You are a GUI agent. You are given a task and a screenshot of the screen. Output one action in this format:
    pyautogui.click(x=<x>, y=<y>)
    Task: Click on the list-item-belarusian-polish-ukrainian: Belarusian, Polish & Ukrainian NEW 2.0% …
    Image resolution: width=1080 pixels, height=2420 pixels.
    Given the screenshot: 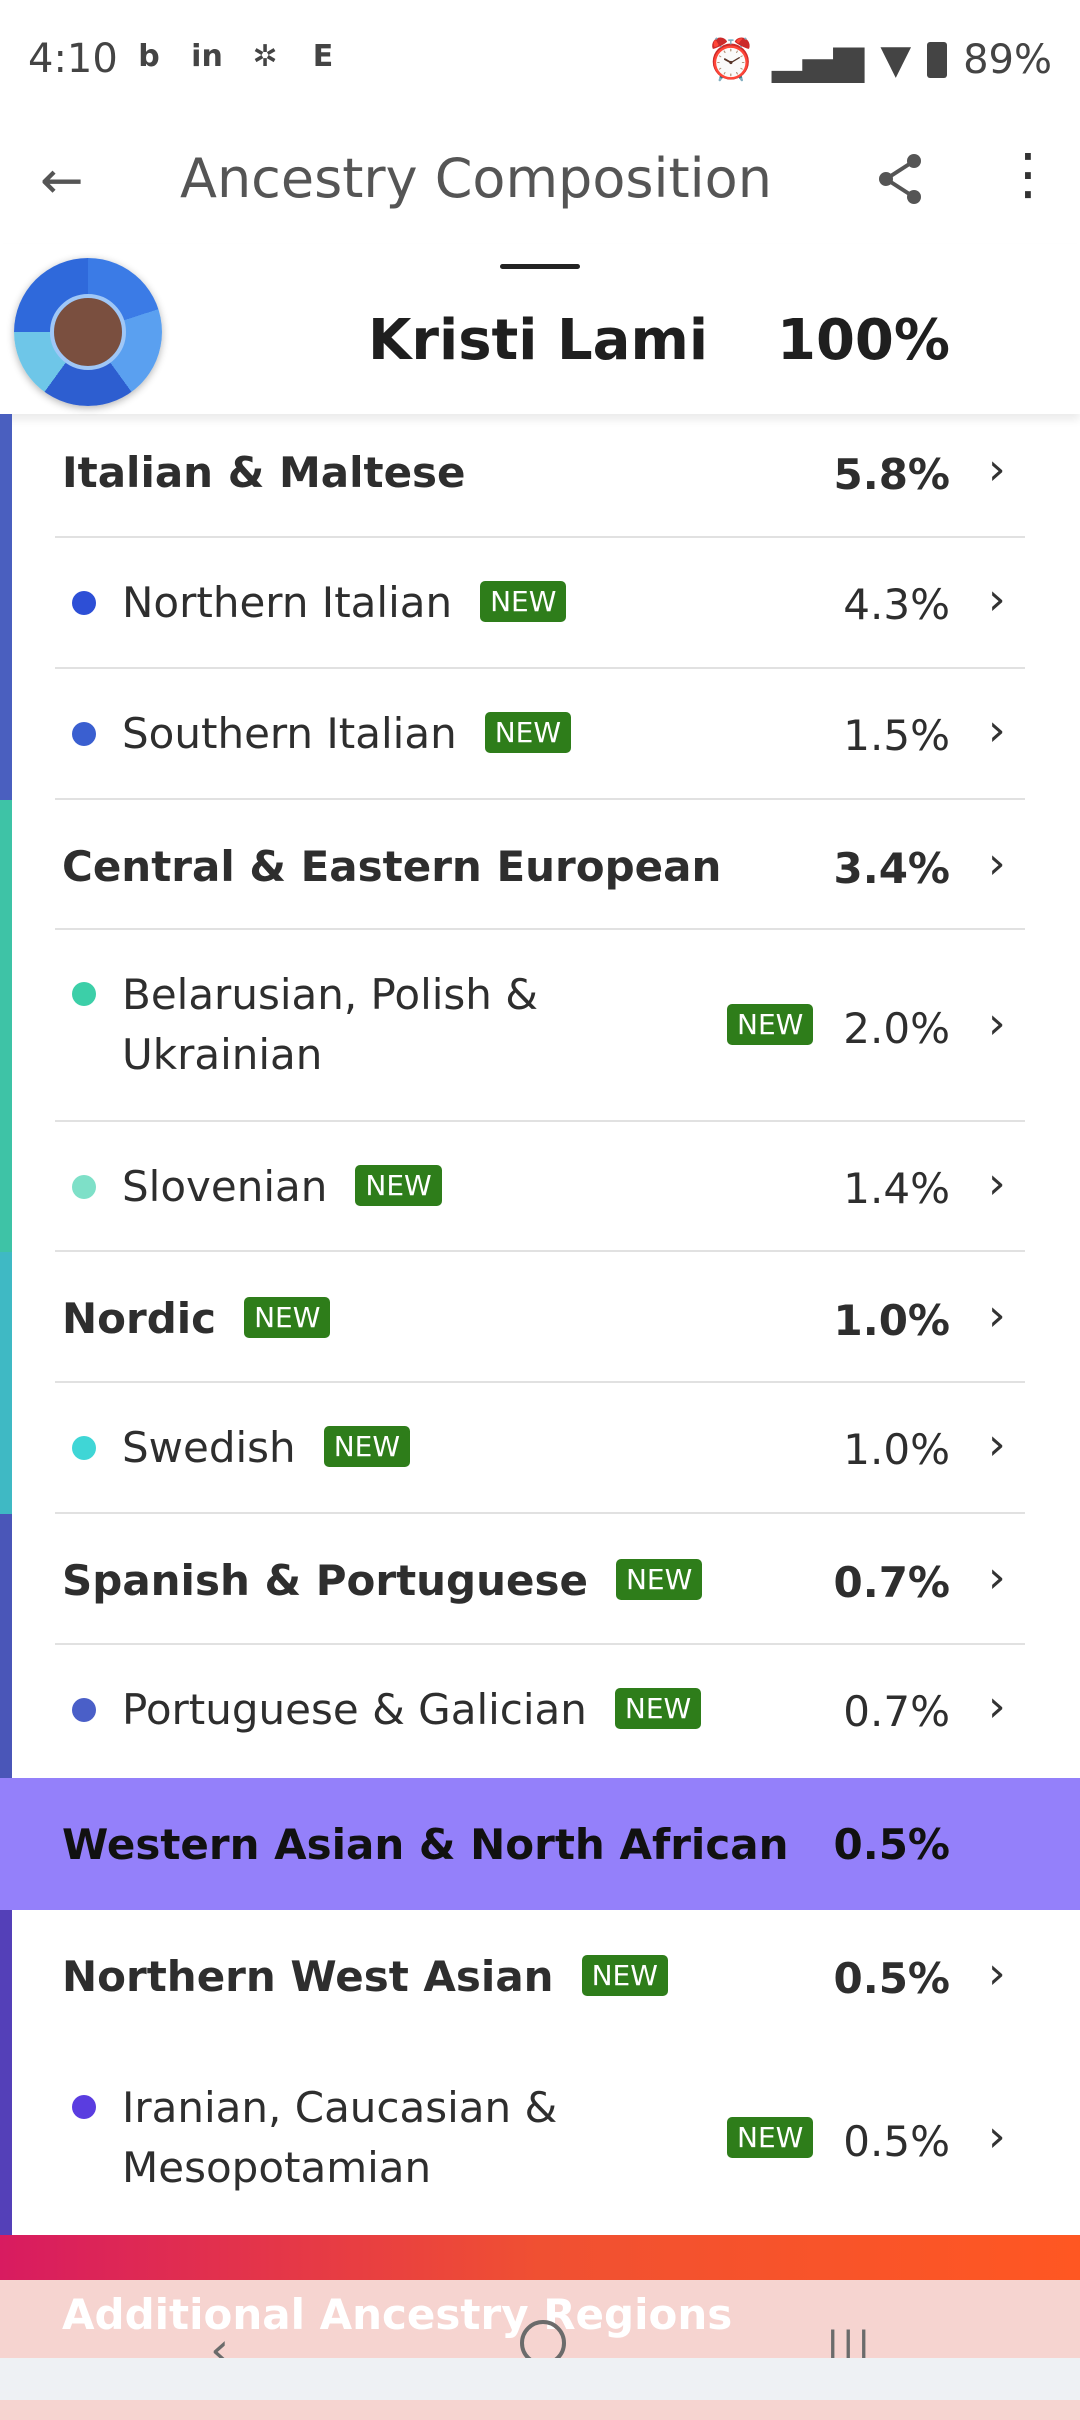 What is the action you would take?
    pyautogui.click(x=540, y=1026)
    